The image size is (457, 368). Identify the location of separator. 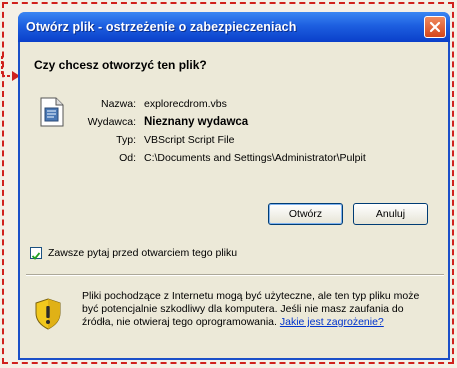
(235, 275).